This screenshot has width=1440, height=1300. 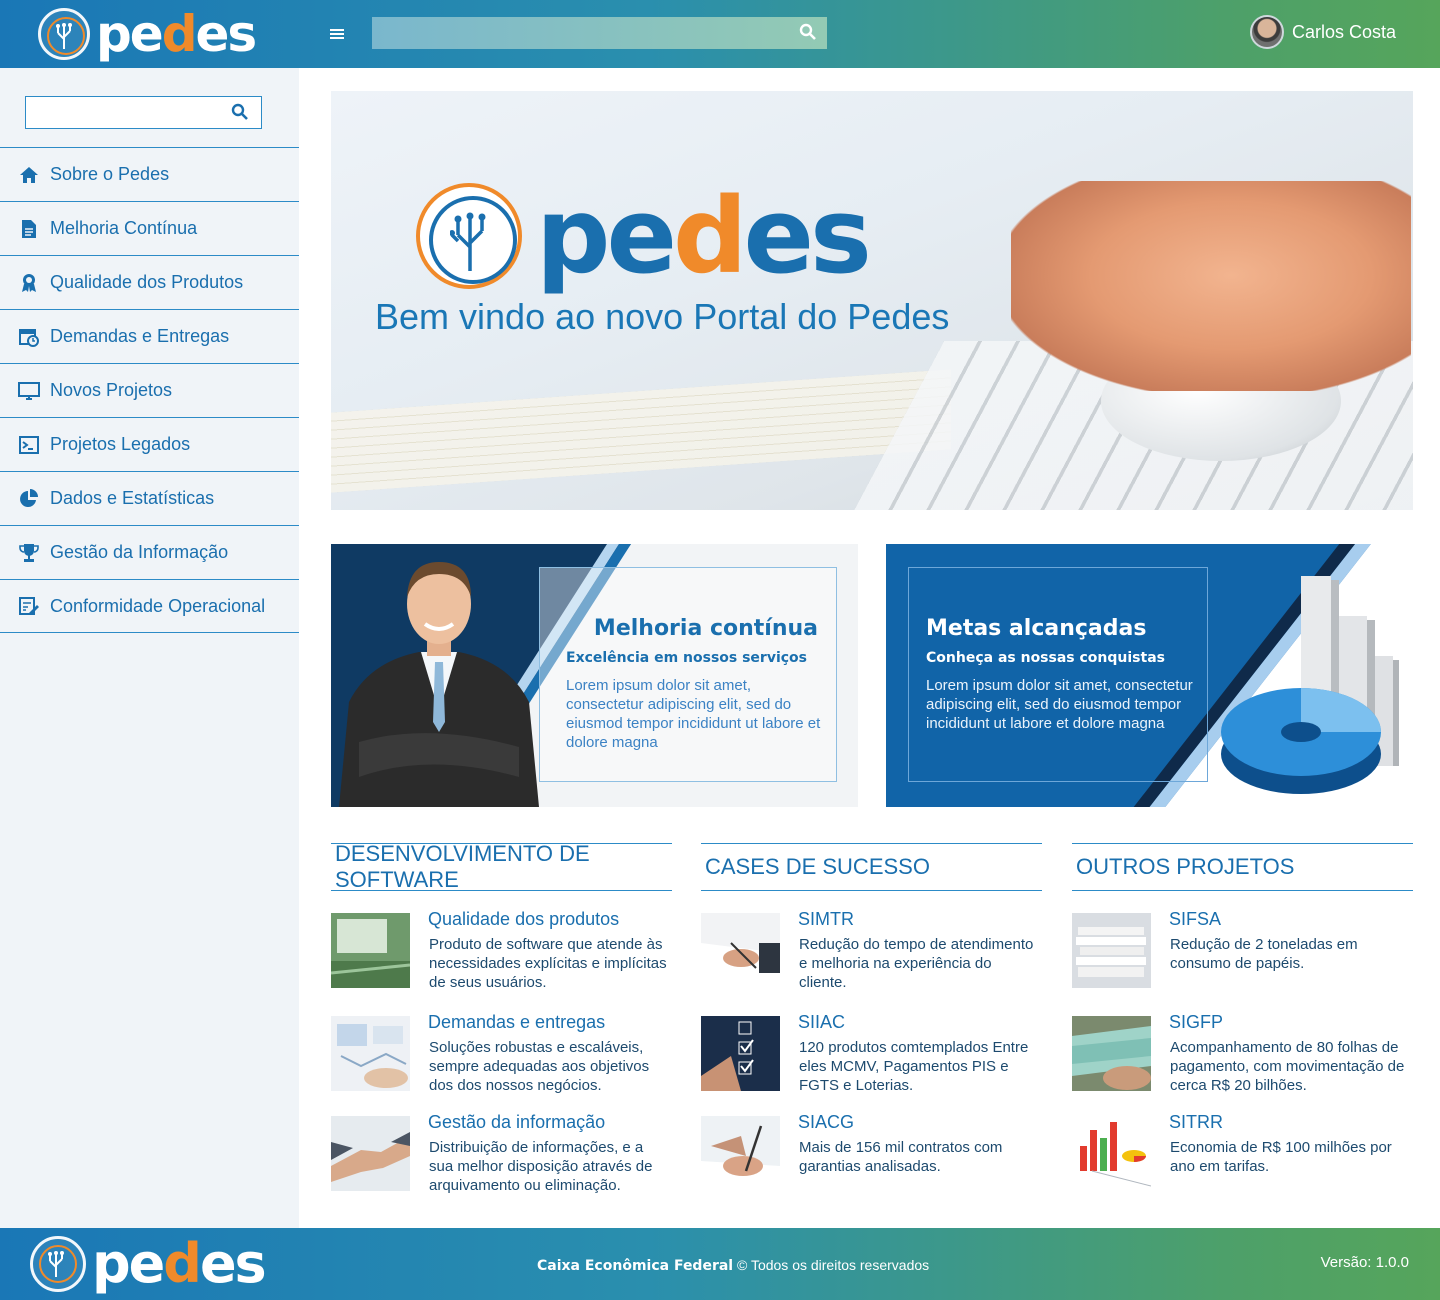 What do you see at coordinates (1111, 950) in the screenshot?
I see `paper-stack-thumbnail` at bounding box center [1111, 950].